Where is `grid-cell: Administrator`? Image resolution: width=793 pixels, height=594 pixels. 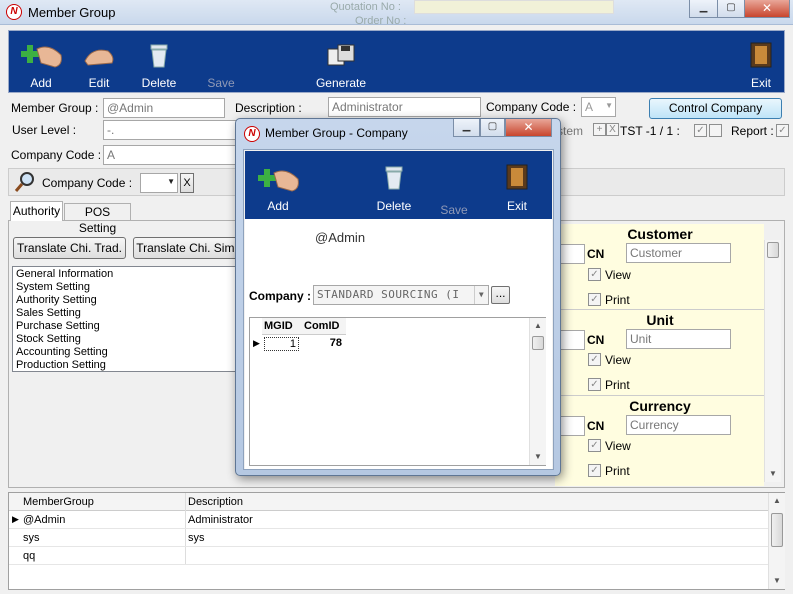 grid-cell: Administrator is located at coordinates (220, 520).